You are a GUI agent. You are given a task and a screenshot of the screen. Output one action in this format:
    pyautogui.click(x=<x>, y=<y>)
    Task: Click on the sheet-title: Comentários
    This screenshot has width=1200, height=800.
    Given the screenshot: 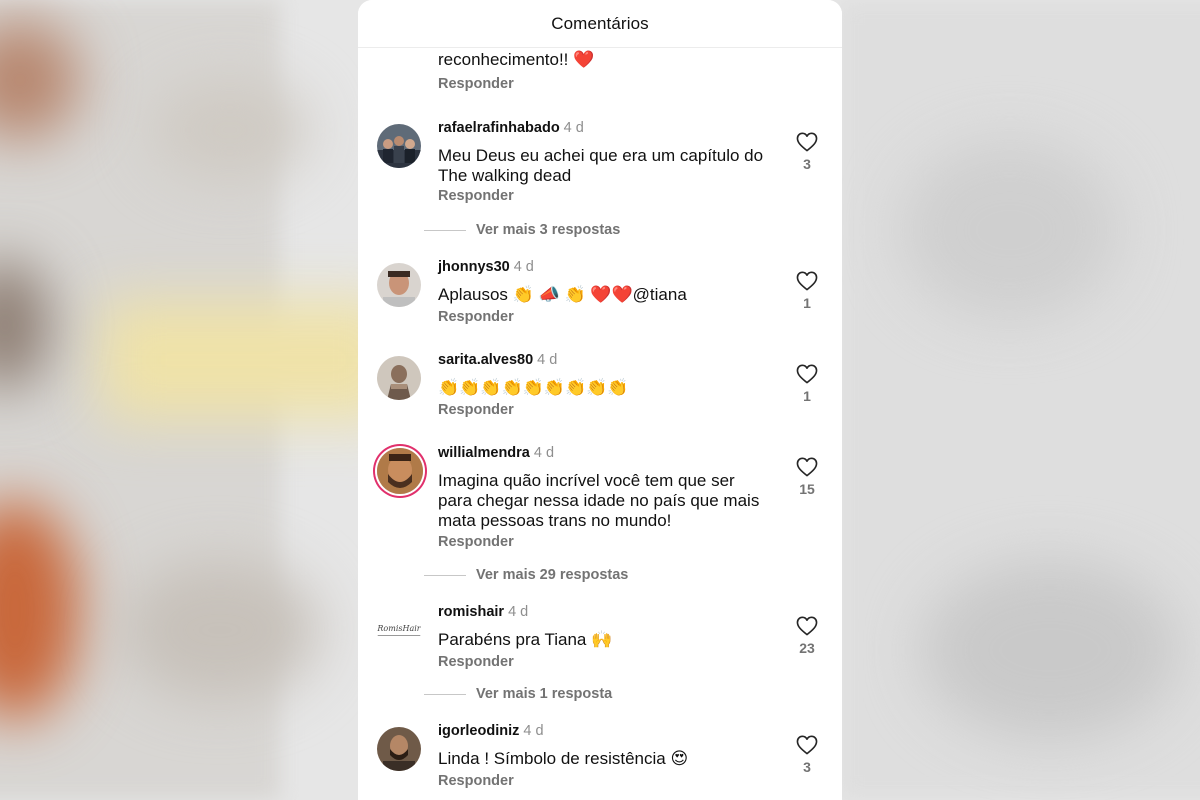 What is the action you would take?
    pyautogui.click(x=600, y=23)
    